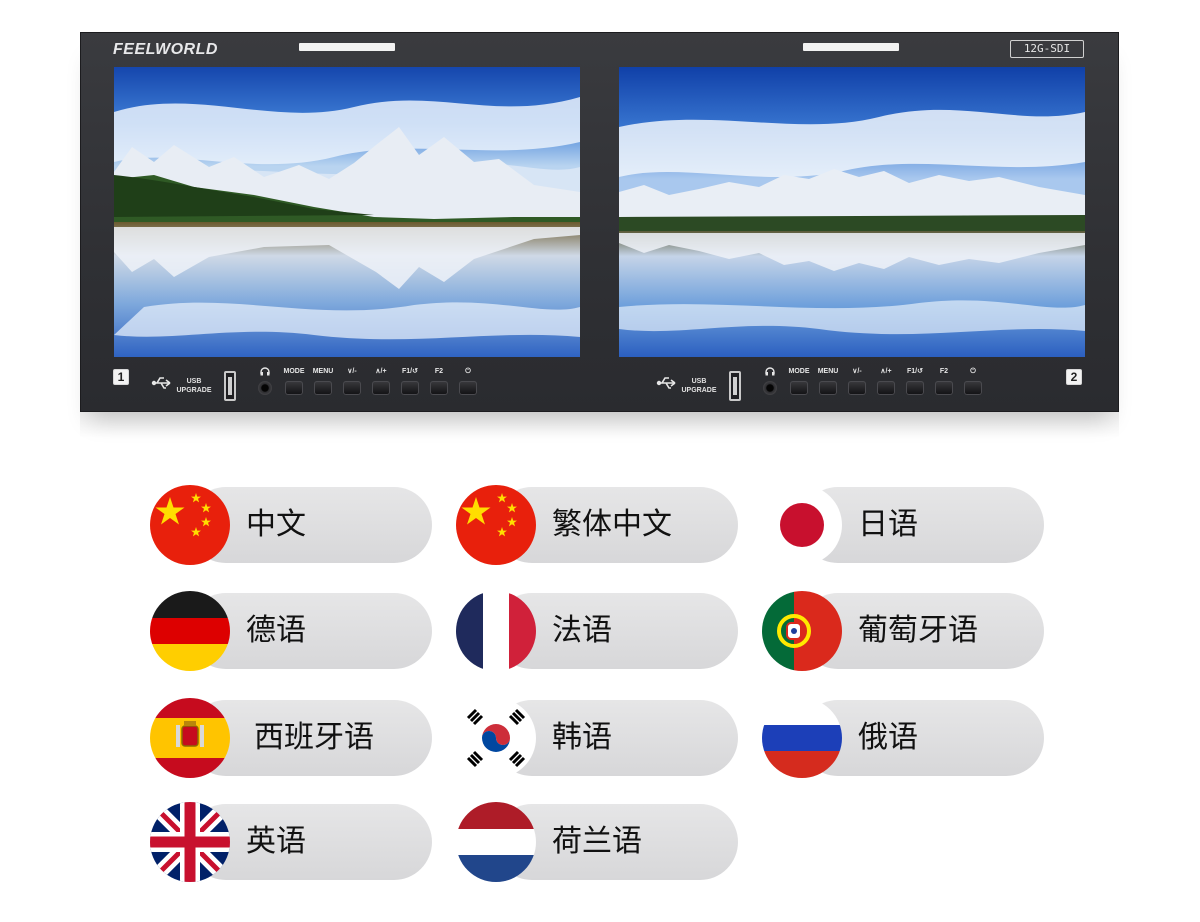  What do you see at coordinates (165, 49) in the screenshot?
I see `brand-logo: FEELWORLD` at bounding box center [165, 49].